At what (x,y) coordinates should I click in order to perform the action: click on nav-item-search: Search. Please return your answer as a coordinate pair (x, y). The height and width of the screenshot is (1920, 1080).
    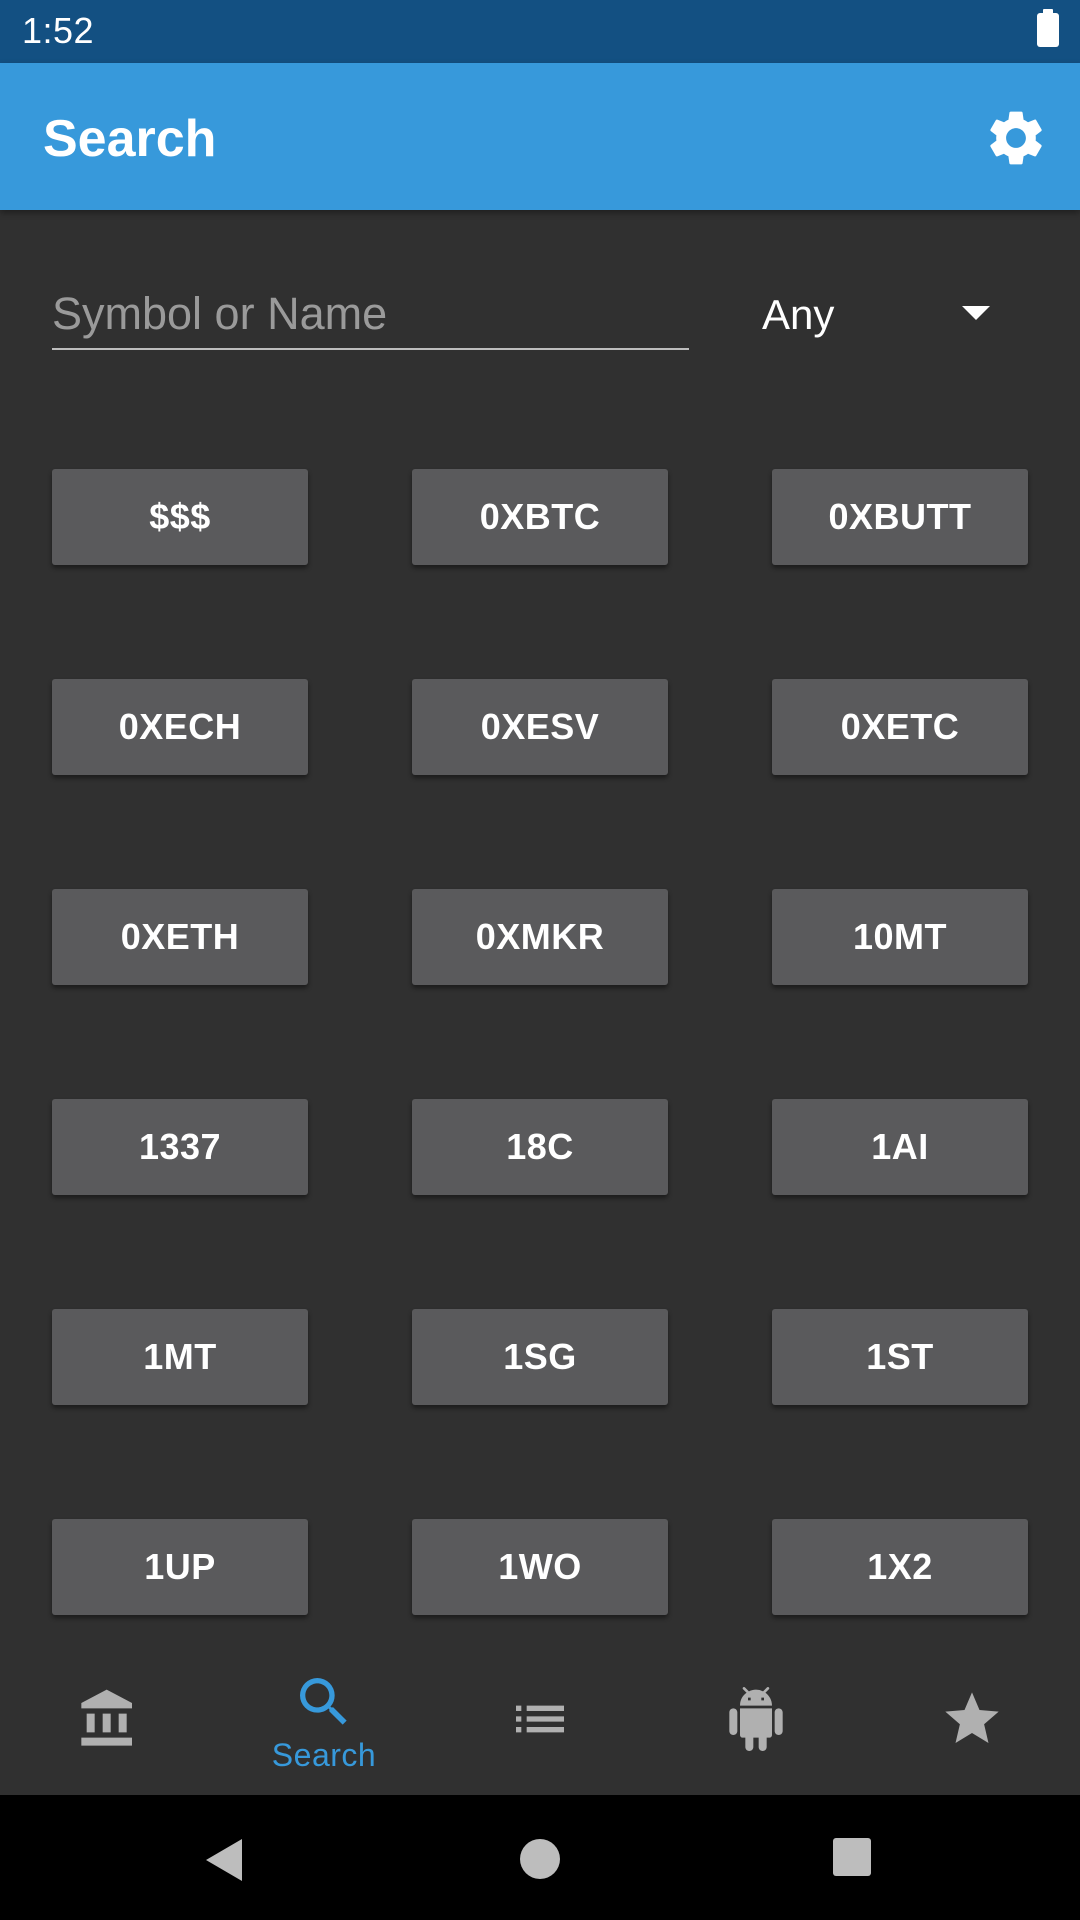
    Looking at the image, I should click on (324, 1715).